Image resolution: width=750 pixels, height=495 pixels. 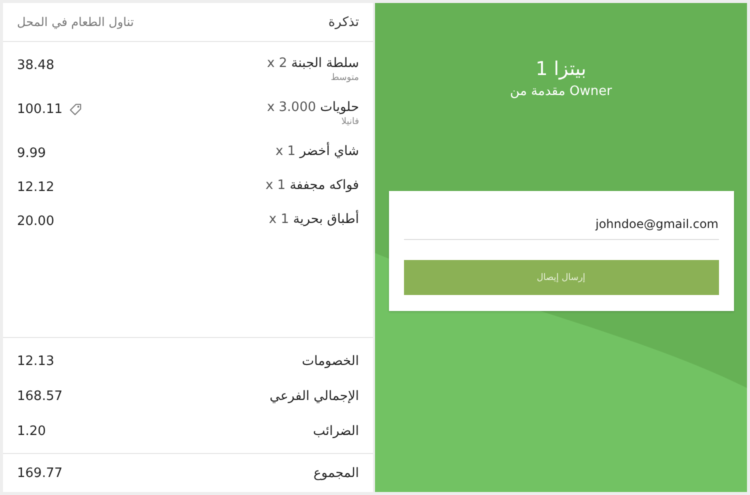 I want to click on receipt-subtitle: مقدمة من Owner, so click(x=561, y=91).